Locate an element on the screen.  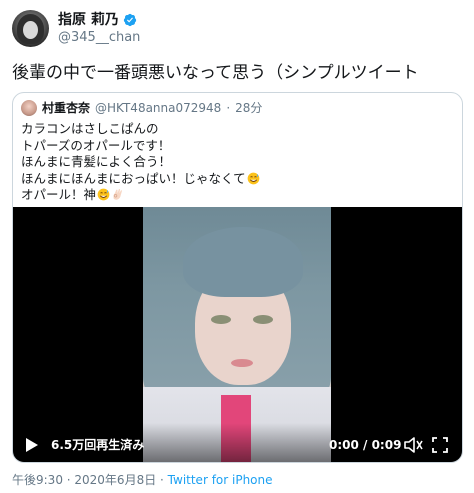
tweet-footer: 午後9:30 · 2020年6月8日 · Twitter for iPhone is located at coordinates (142, 480).